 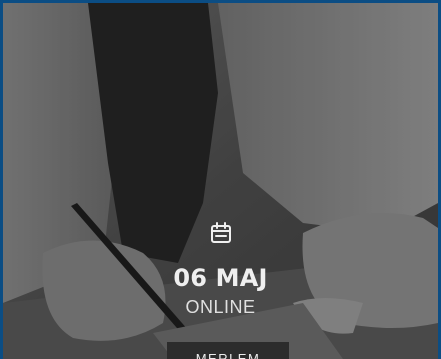 What do you see at coordinates (220, 278) in the screenshot?
I see `event-date: 06 MAJ` at bounding box center [220, 278].